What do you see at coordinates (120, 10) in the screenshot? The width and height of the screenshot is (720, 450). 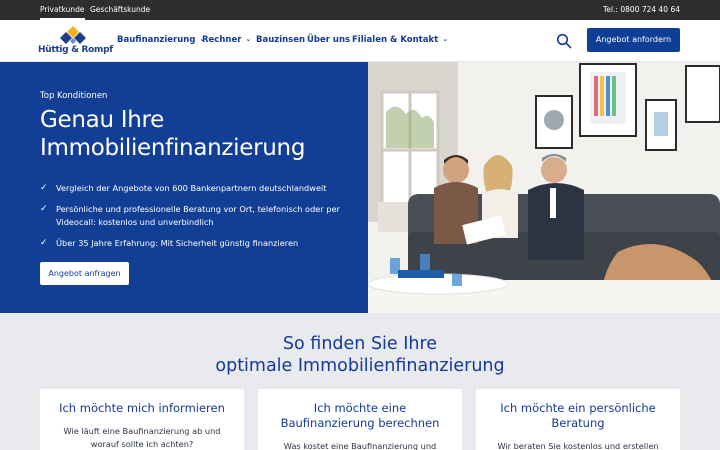 I see `tab-geschaeftskunde: Geschäftskunde` at bounding box center [120, 10].